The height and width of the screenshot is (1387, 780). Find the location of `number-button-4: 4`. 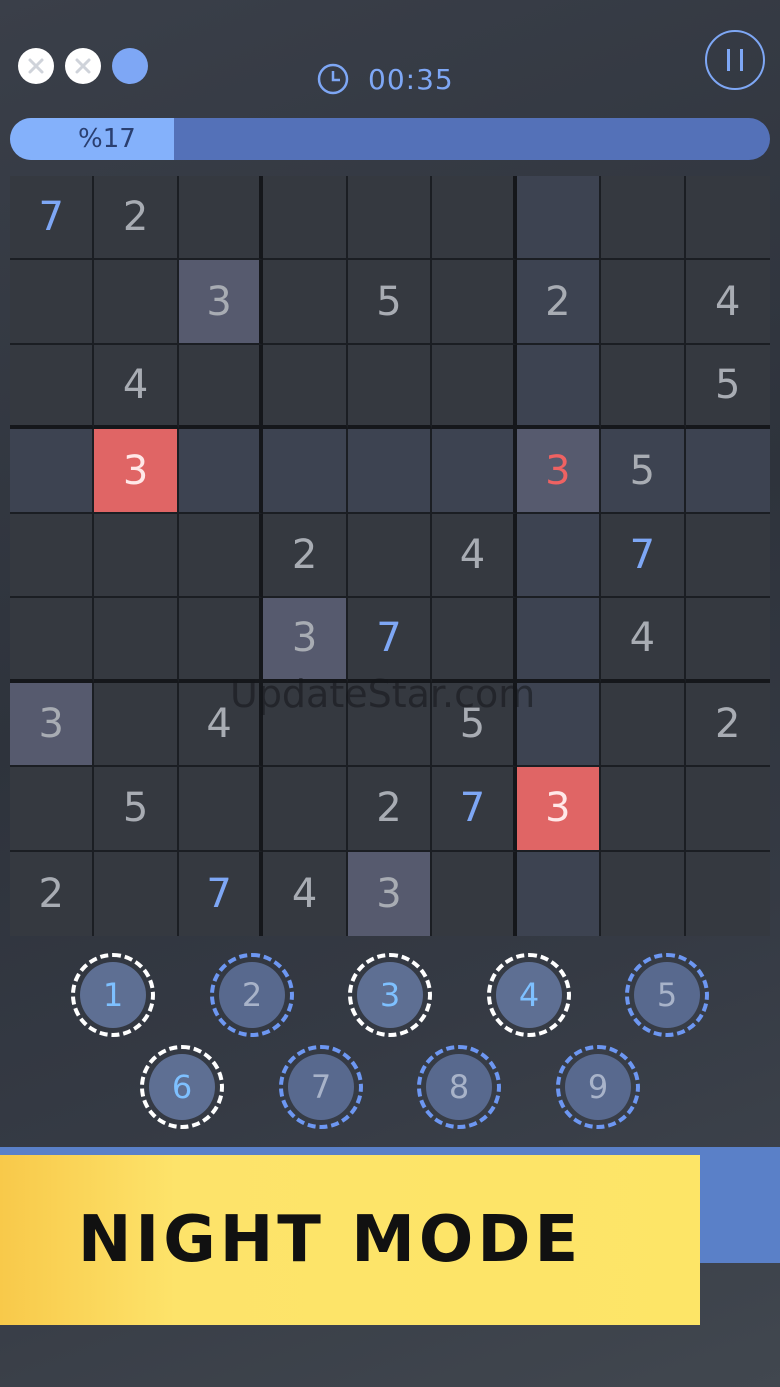

number-button-4: 4 is located at coordinates (529, 995).